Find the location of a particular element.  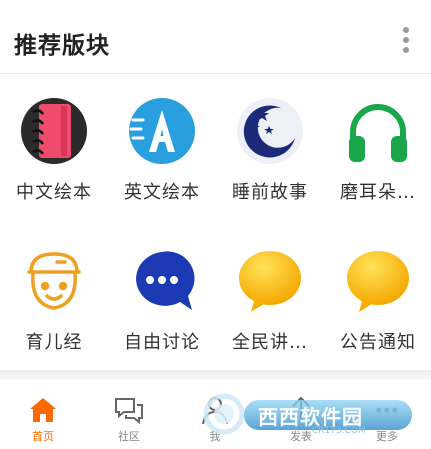

moon-stars-icon is located at coordinates (270, 131).